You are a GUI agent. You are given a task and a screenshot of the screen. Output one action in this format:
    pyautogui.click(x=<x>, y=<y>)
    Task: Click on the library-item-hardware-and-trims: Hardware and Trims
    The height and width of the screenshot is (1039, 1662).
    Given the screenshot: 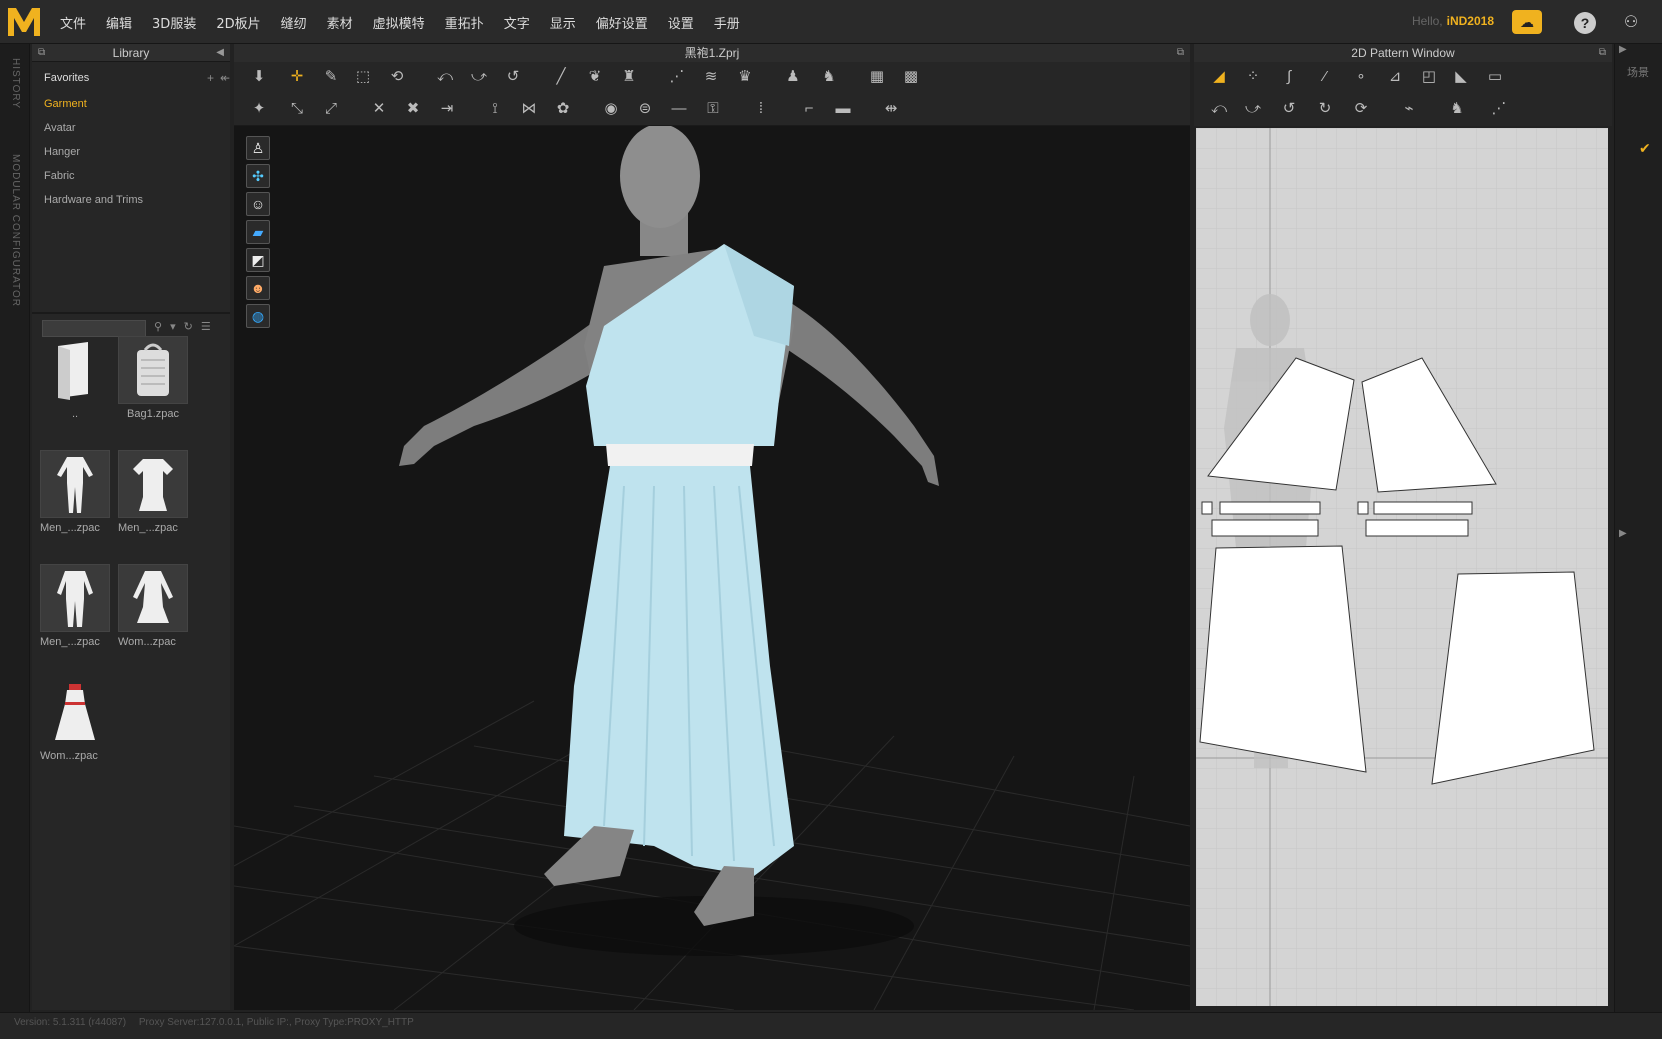 What is the action you would take?
    pyautogui.click(x=137, y=200)
    